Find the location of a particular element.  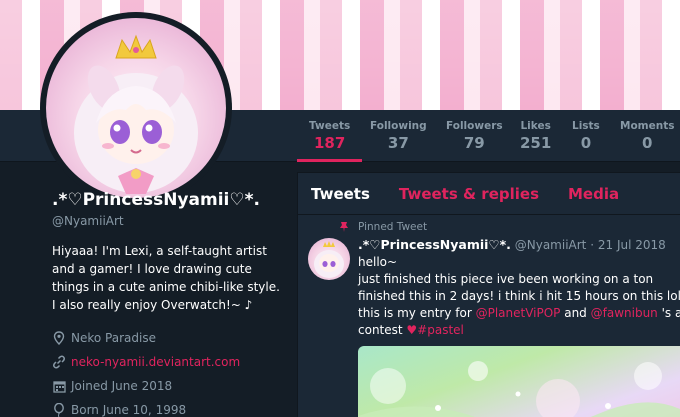

location-row: Neko Paradise is located at coordinates (169, 338).